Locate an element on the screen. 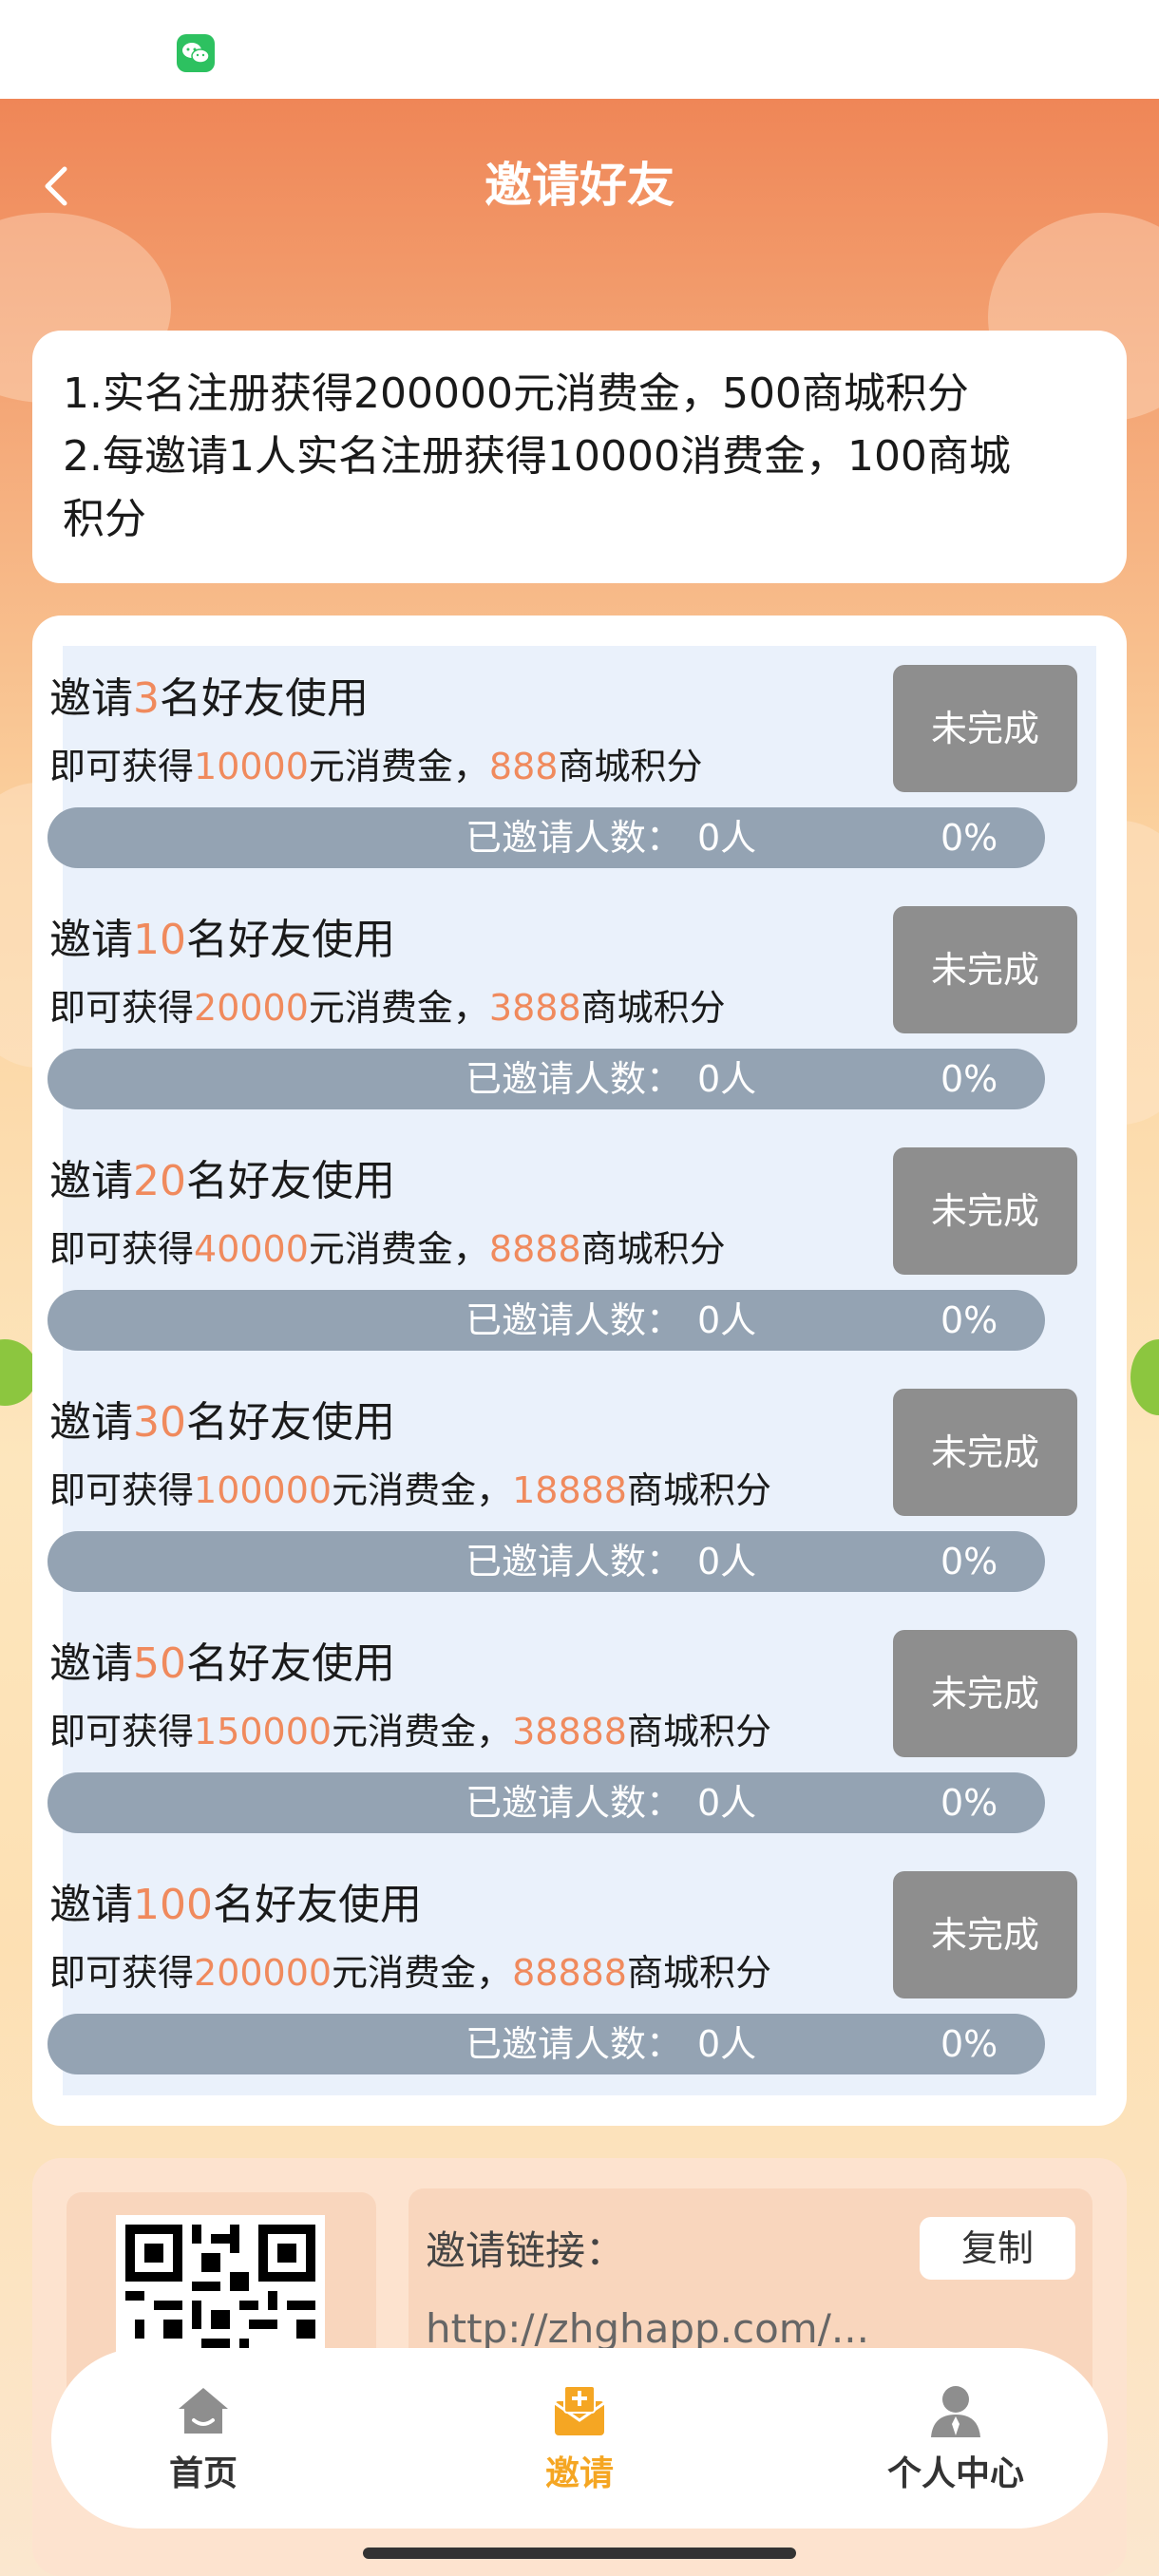 This screenshot has width=1159, height=2576. task-reward-money: 10000 is located at coordinates (251, 766).